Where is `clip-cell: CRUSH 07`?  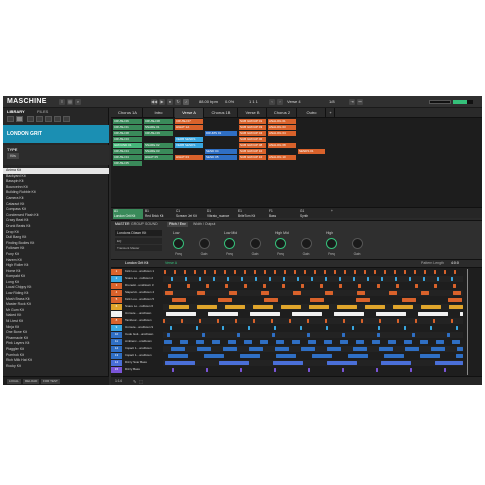 clip-cell: CRUSH 07 is located at coordinates (189, 122).